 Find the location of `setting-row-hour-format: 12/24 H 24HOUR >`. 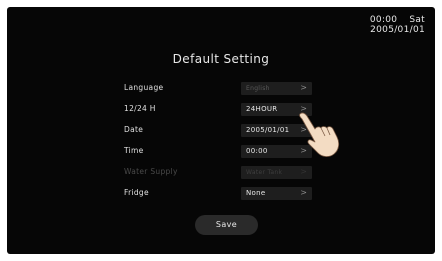

setting-row-hour-format: 12/24 H 24HOUR > is located at coordinates (218, 110).